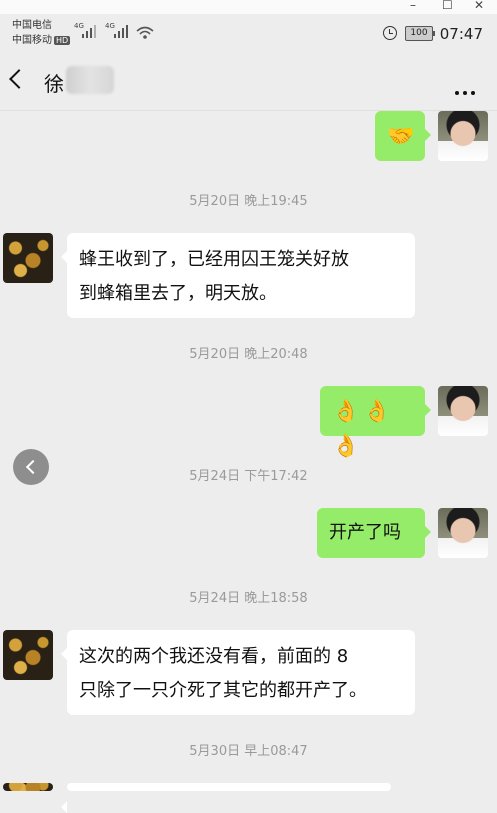 The image size is (497, 813). I want to click on carrier-2-row: 中国移动 HD, so click(41, 41).